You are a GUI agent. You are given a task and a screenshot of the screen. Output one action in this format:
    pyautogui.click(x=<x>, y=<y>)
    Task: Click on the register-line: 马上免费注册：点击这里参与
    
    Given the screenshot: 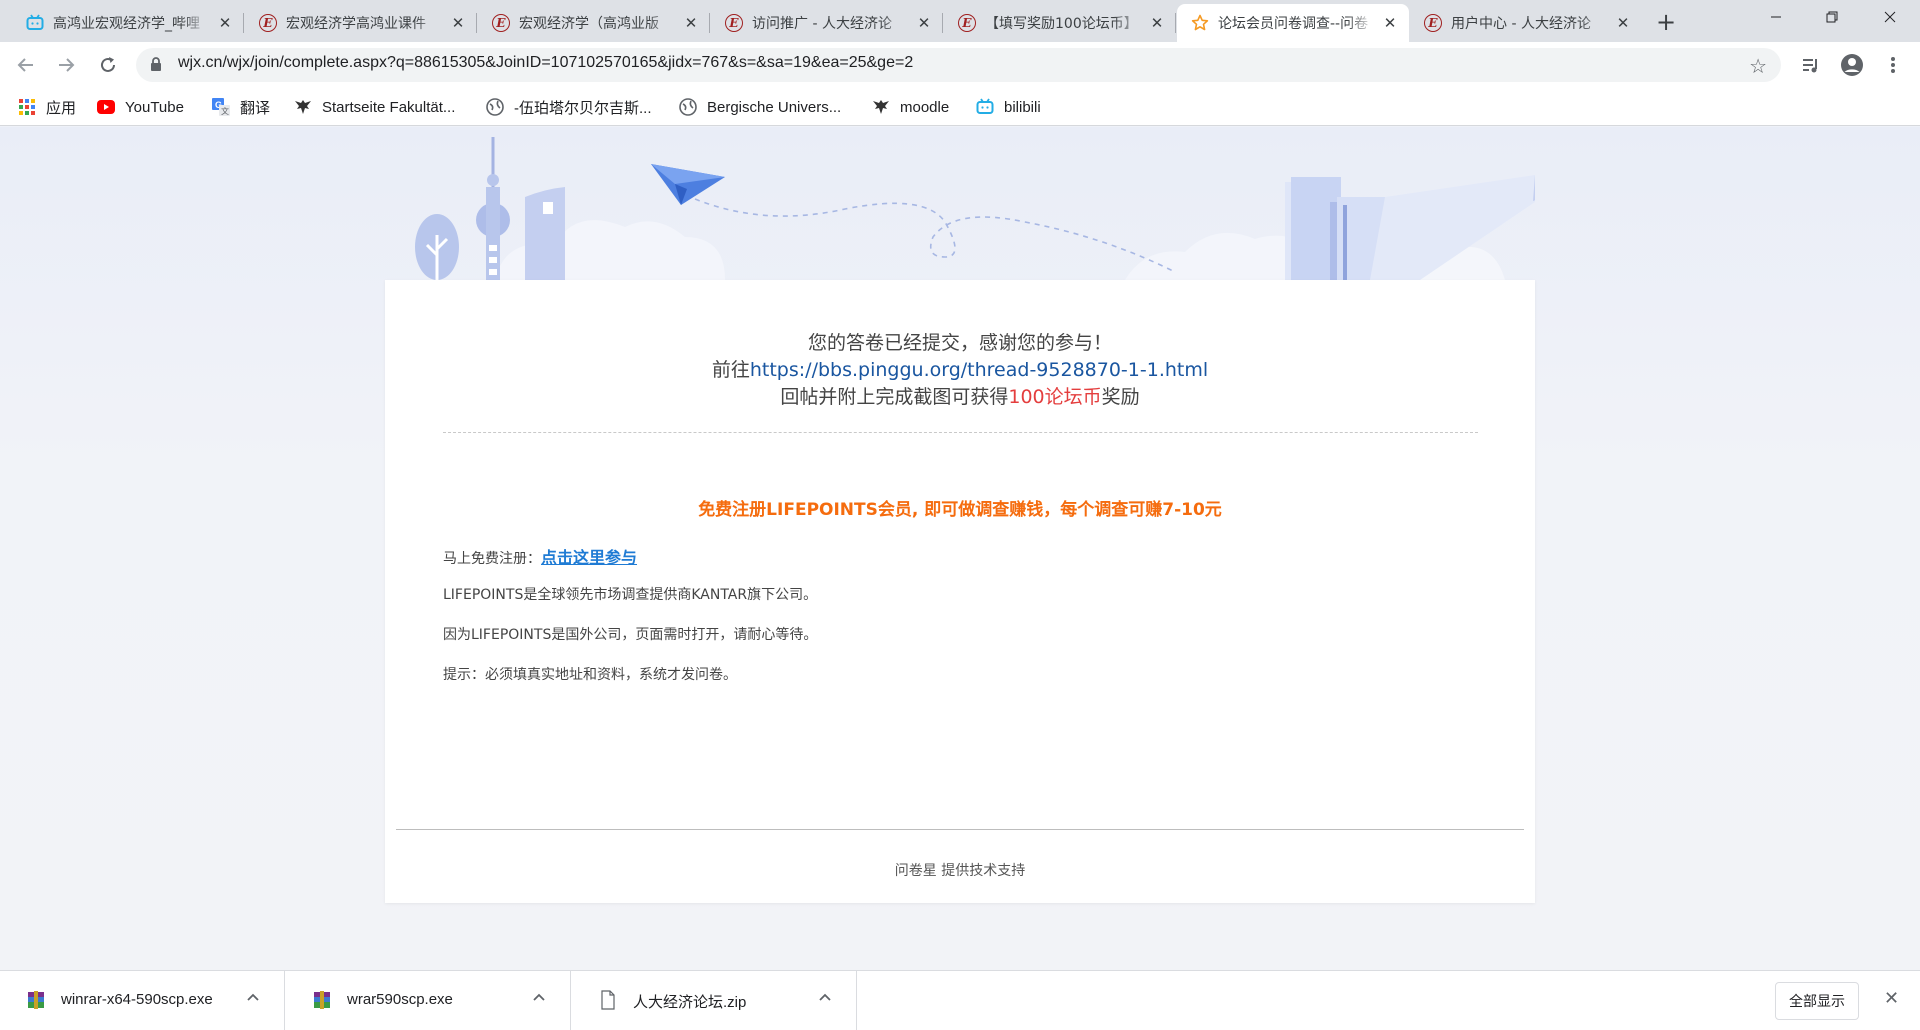 What is the action you would take?
    pyautogui.click(x=540, y=556)
    